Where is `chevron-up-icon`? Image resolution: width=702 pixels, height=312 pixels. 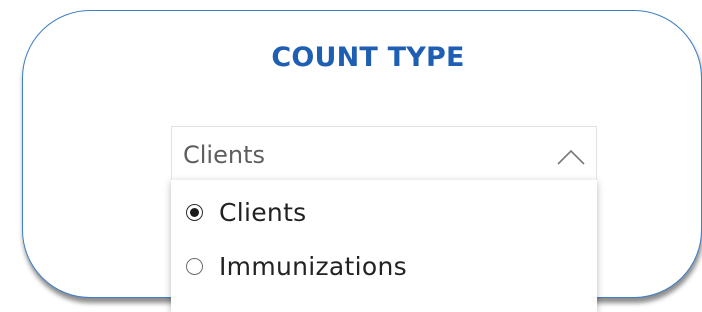
chevron-up-icon is located at coordinates (571, 157).